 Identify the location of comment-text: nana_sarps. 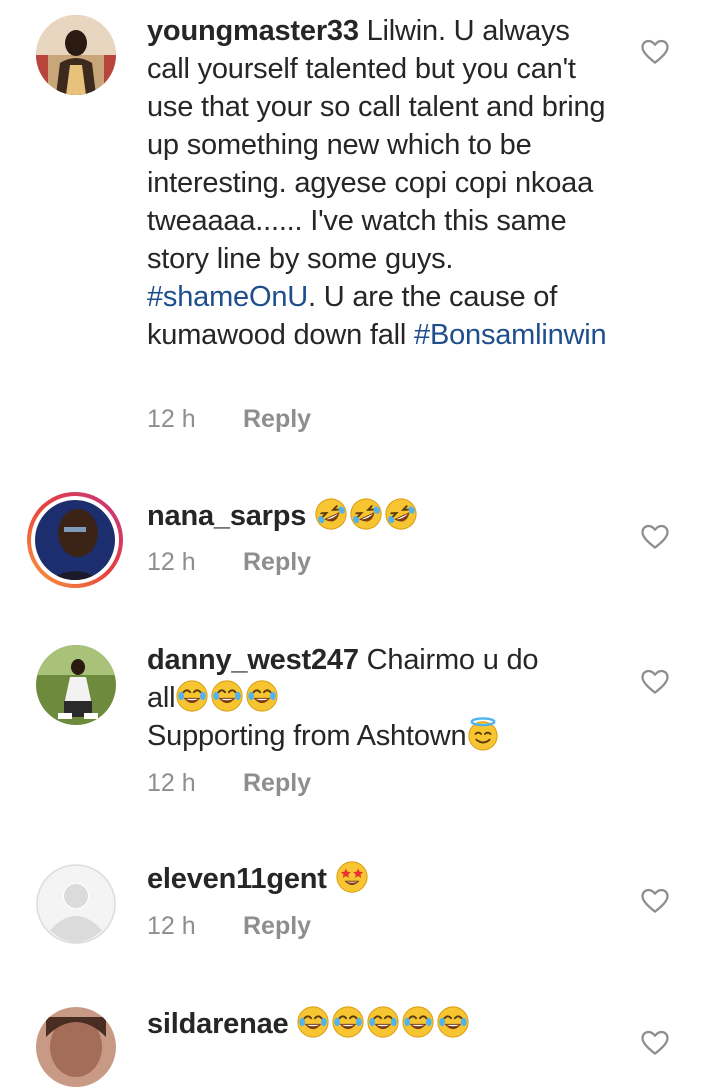
(382, 516).